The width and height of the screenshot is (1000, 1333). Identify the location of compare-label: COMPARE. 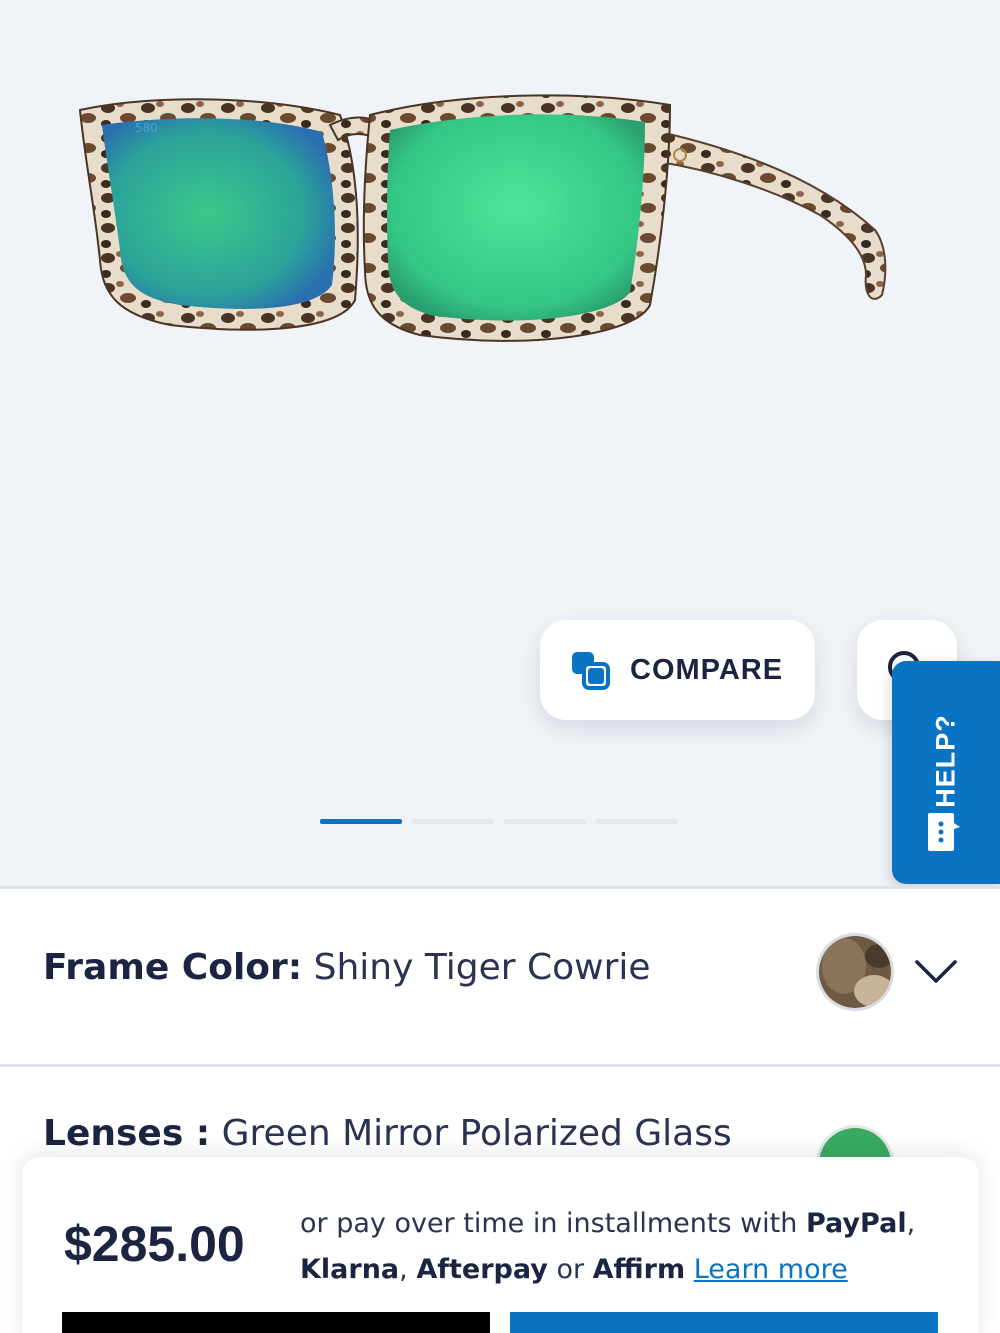
(707, 669).